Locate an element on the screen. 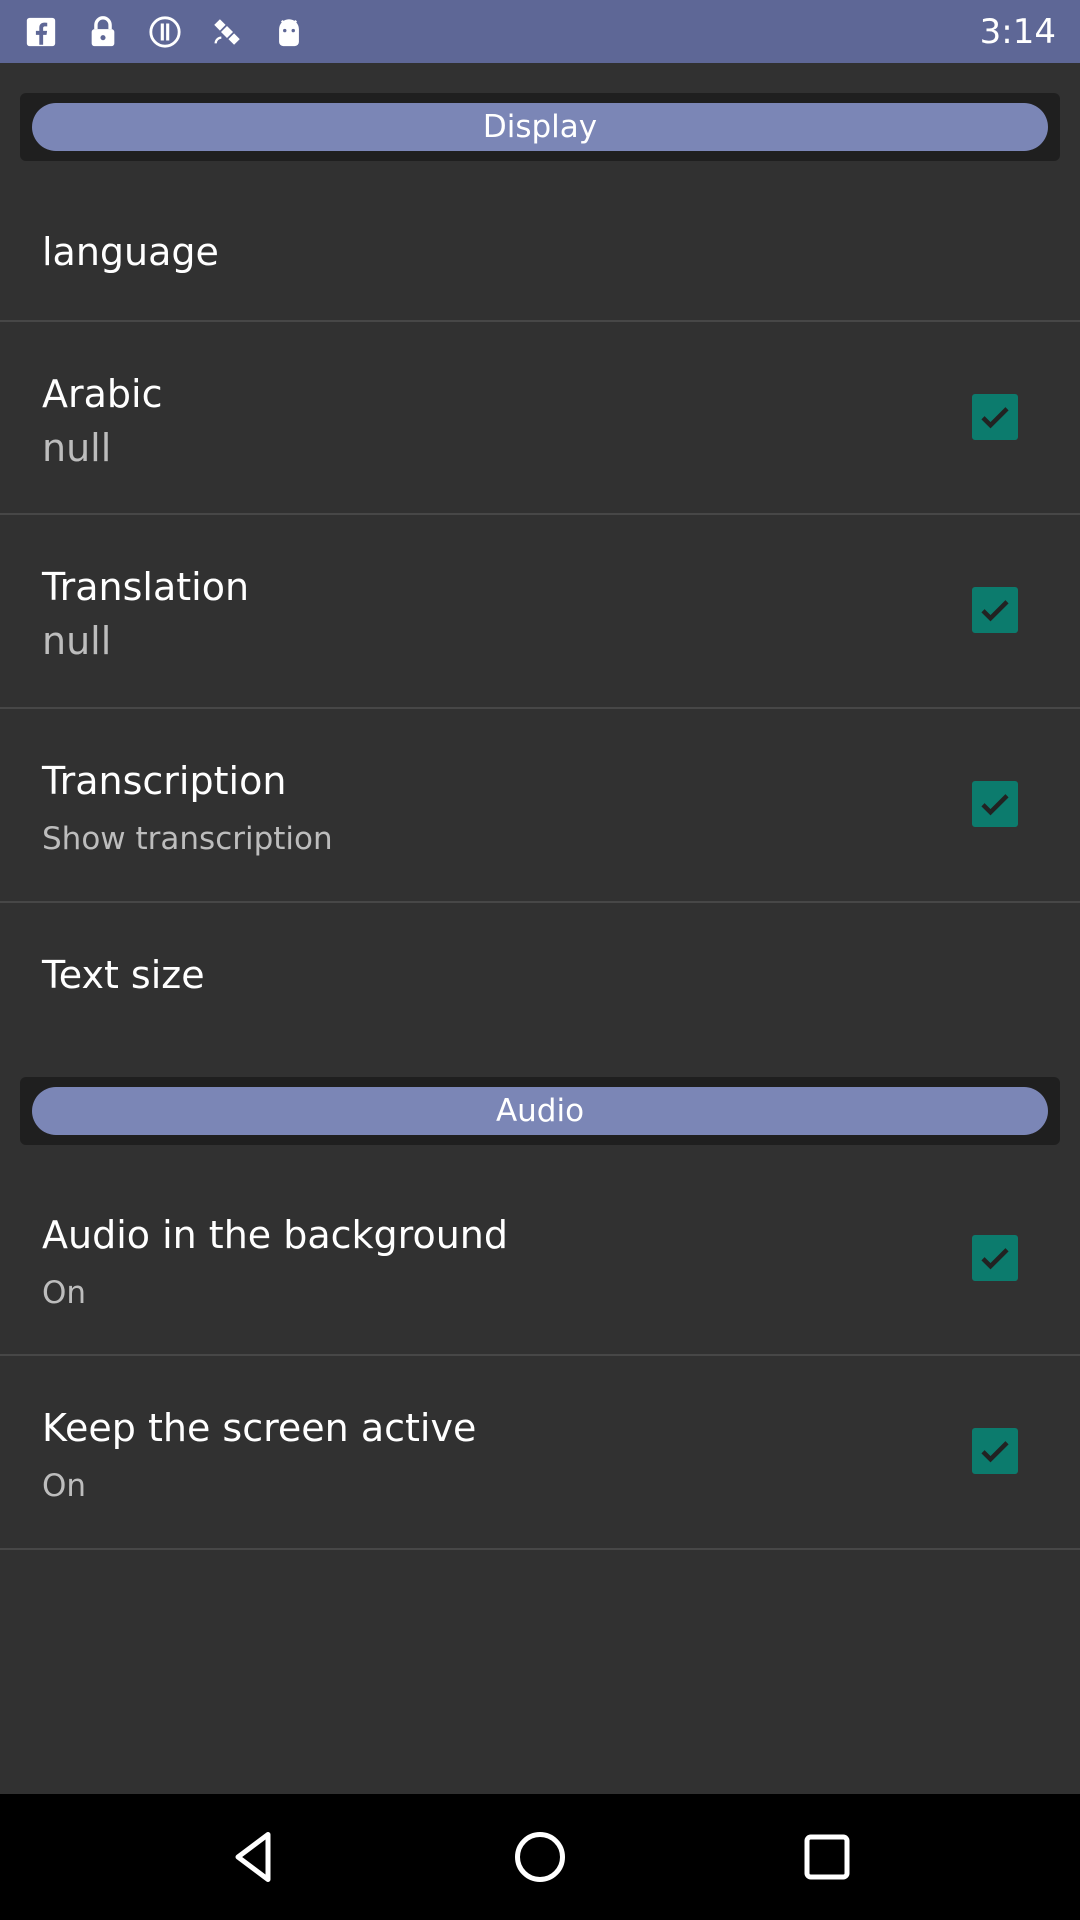 This screenshot has height=1920, width=1080. lock-icon is located at coordinates (103, 32).